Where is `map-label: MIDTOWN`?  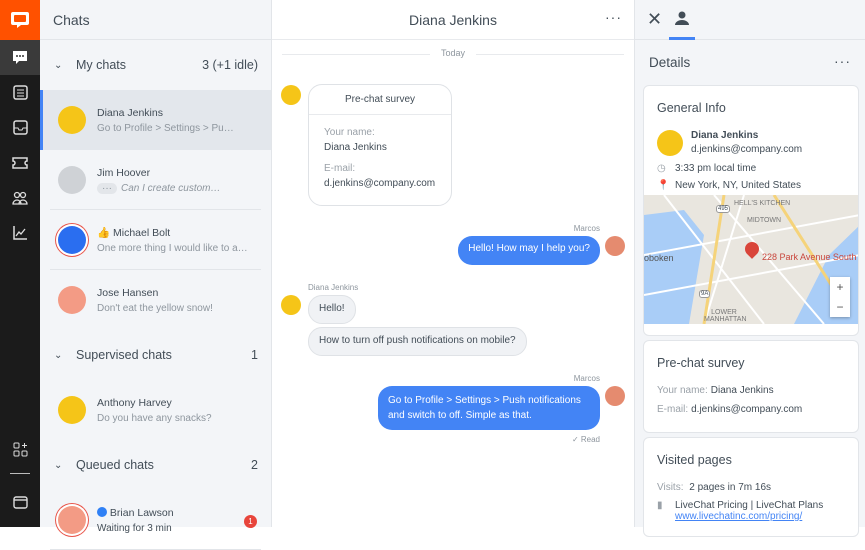
map-label: MIDTOWN is located at coordinates (764, 220).